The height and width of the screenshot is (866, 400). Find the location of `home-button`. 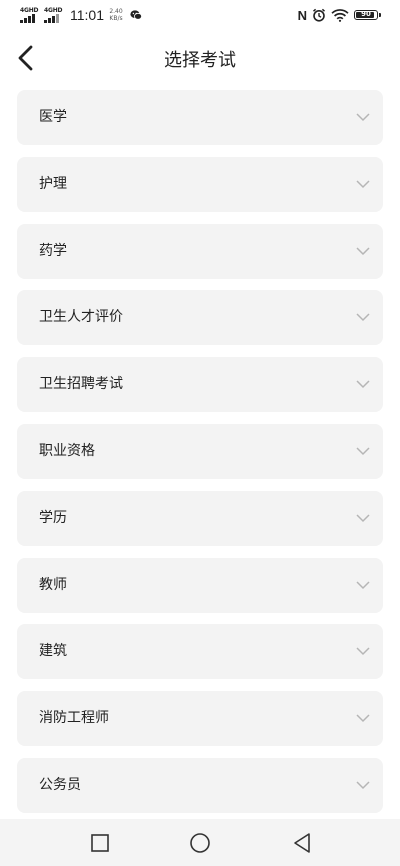

home-button is located at coordinates (200, 843).